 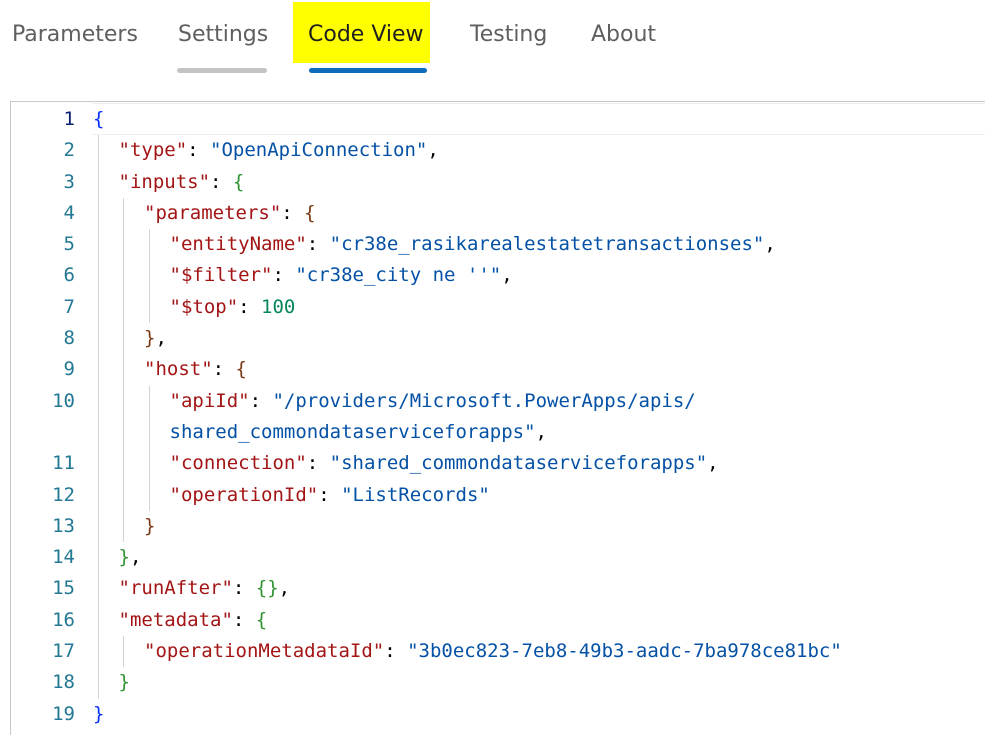 I want to click on tab-settings-label: Settings, so click(x=223, y=34).